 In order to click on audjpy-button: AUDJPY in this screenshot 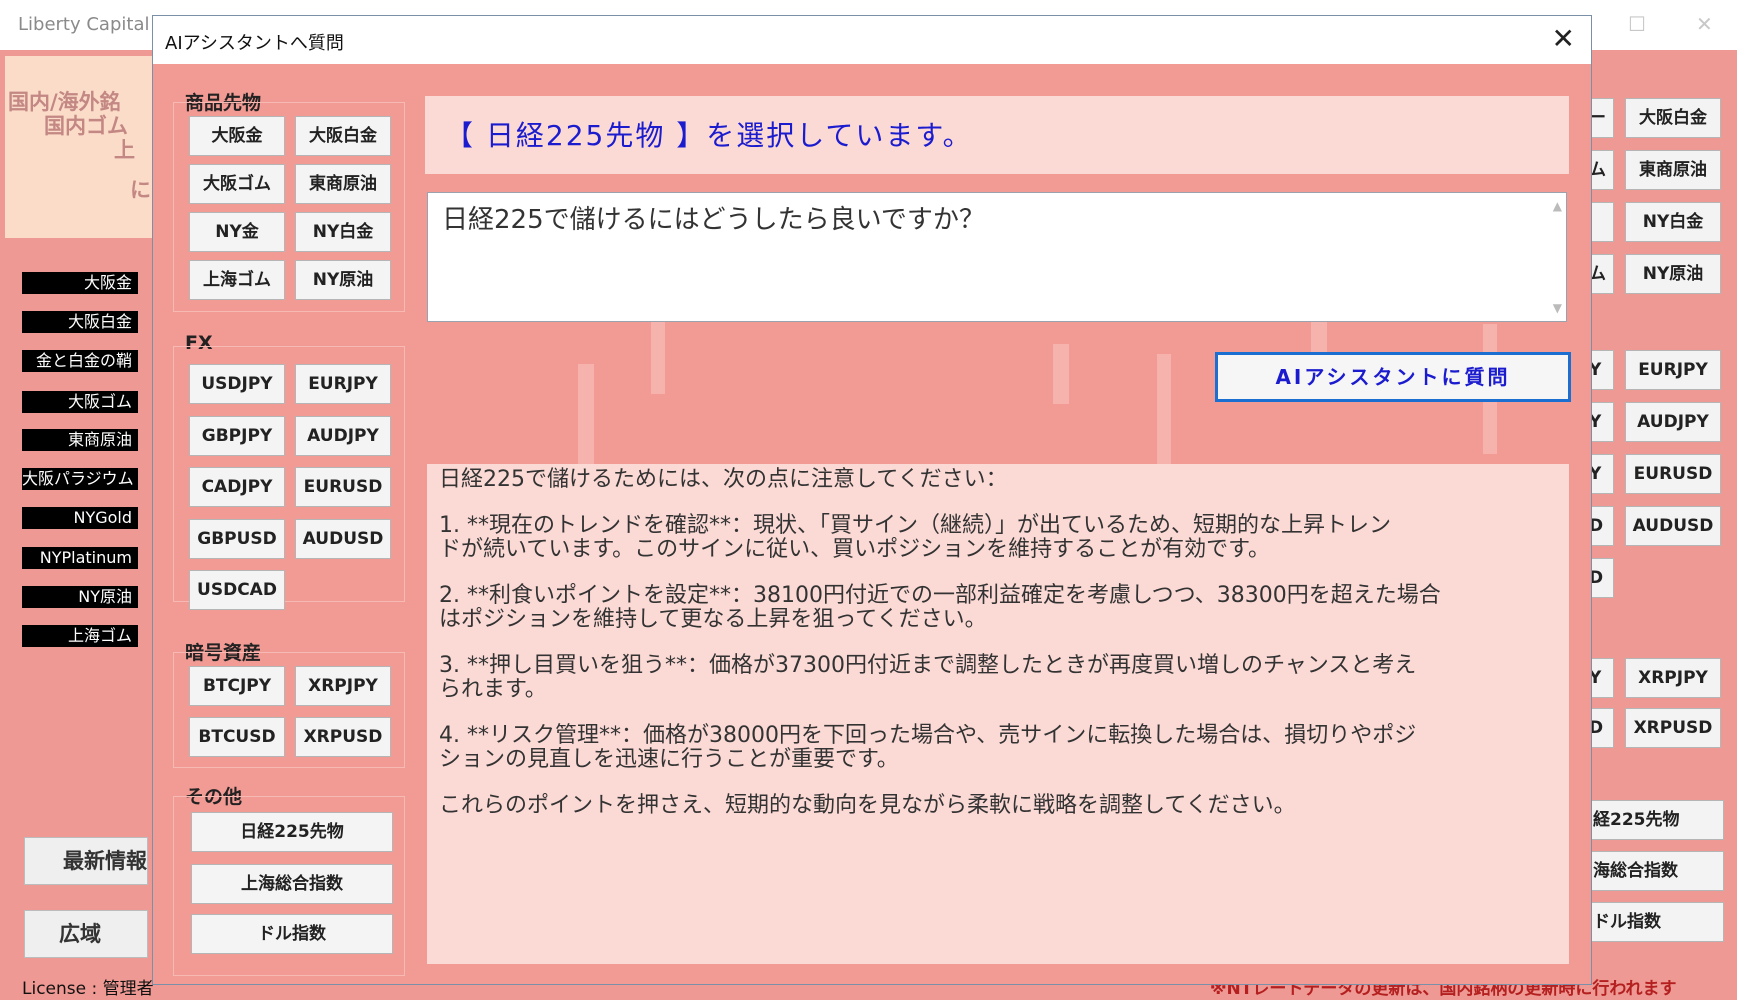, I will do `click(343, 436)`.